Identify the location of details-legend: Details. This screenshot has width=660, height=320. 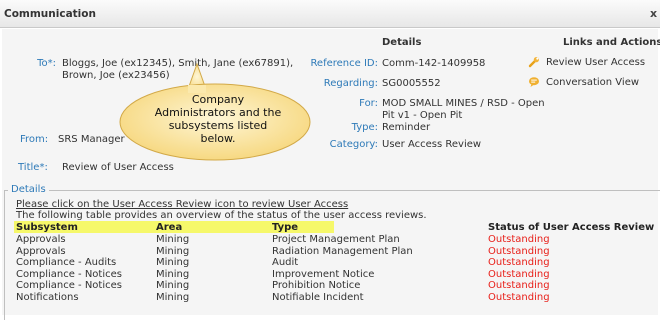
(28, 189).